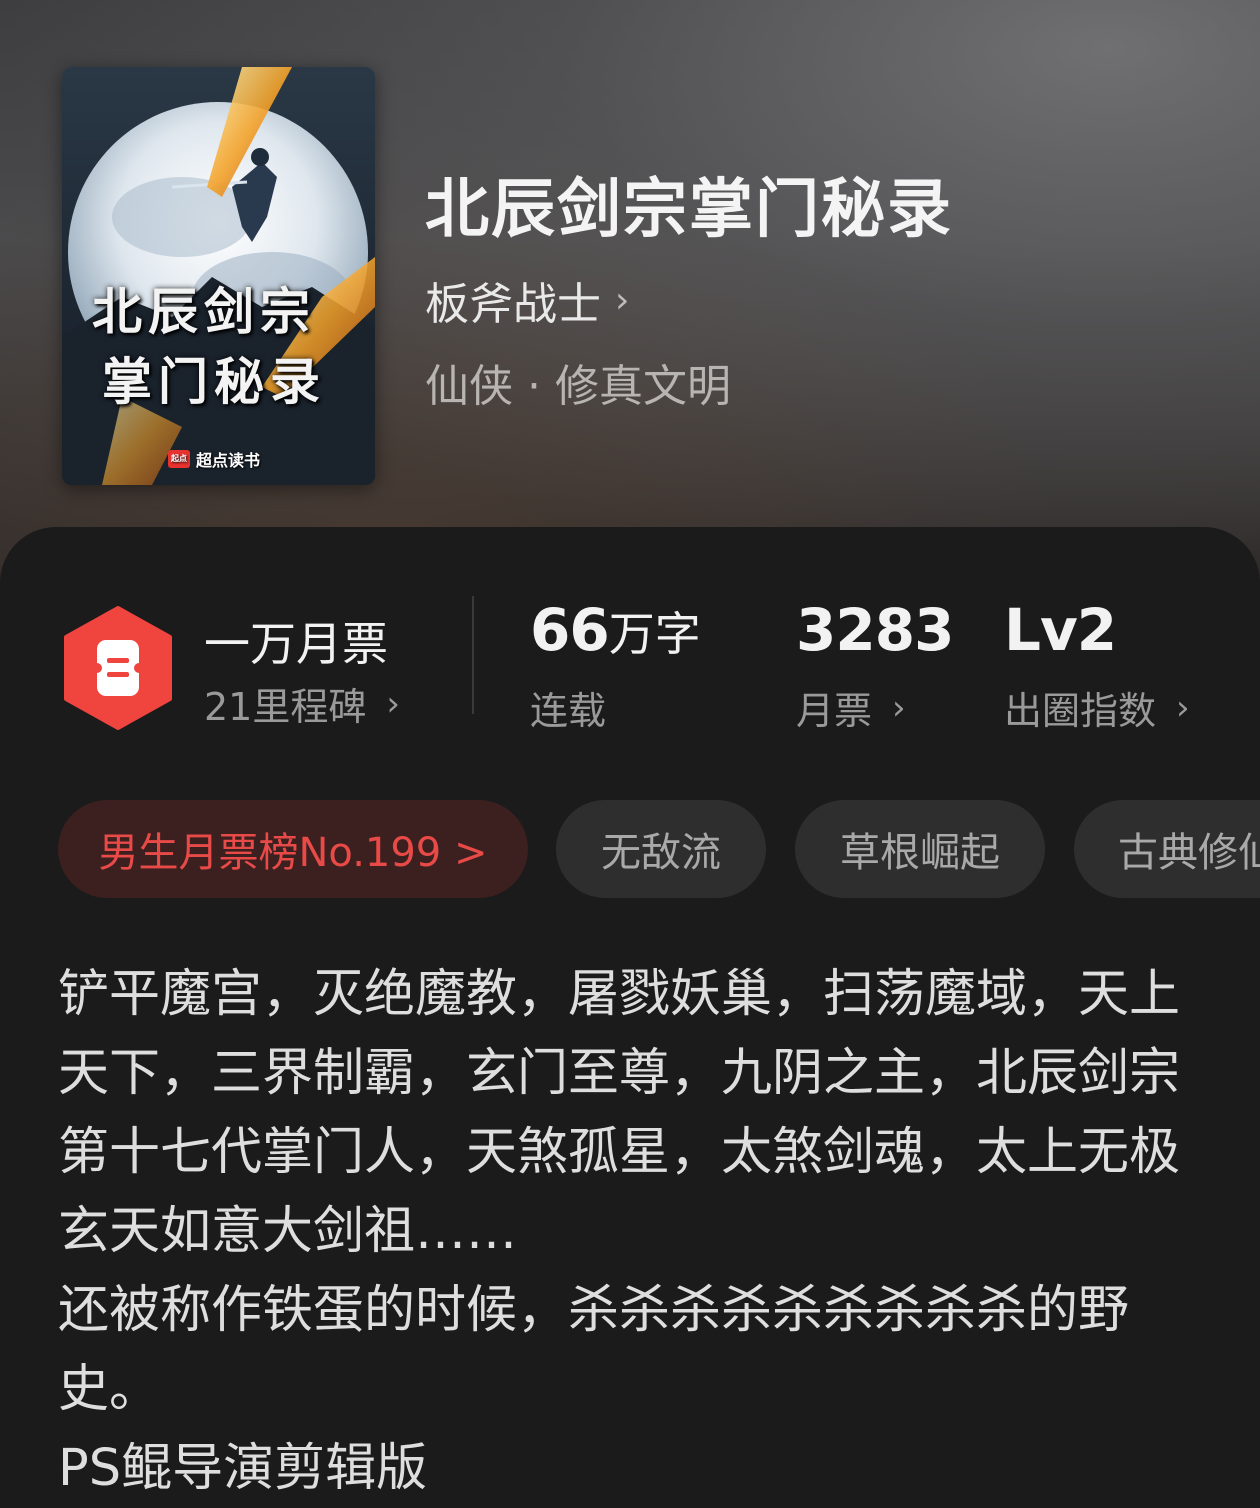 This screenshot has height=1508, width=1260. Describe the element at coordinates (179, 459) in the screenshot. I see `brand-logo-icon: 起点` at that location.